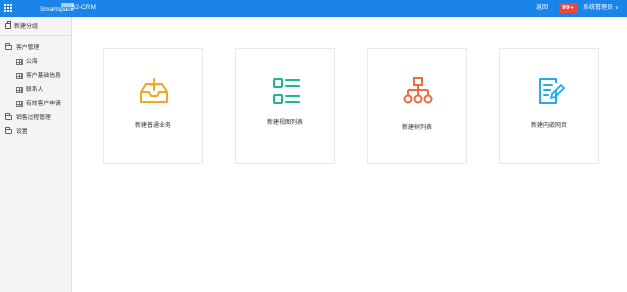 The width and height of the screenshot is (627, 292). Describe the element at coordinates (57, 9) in the screenshot. I see `logo-text: Smartspace` at that location.